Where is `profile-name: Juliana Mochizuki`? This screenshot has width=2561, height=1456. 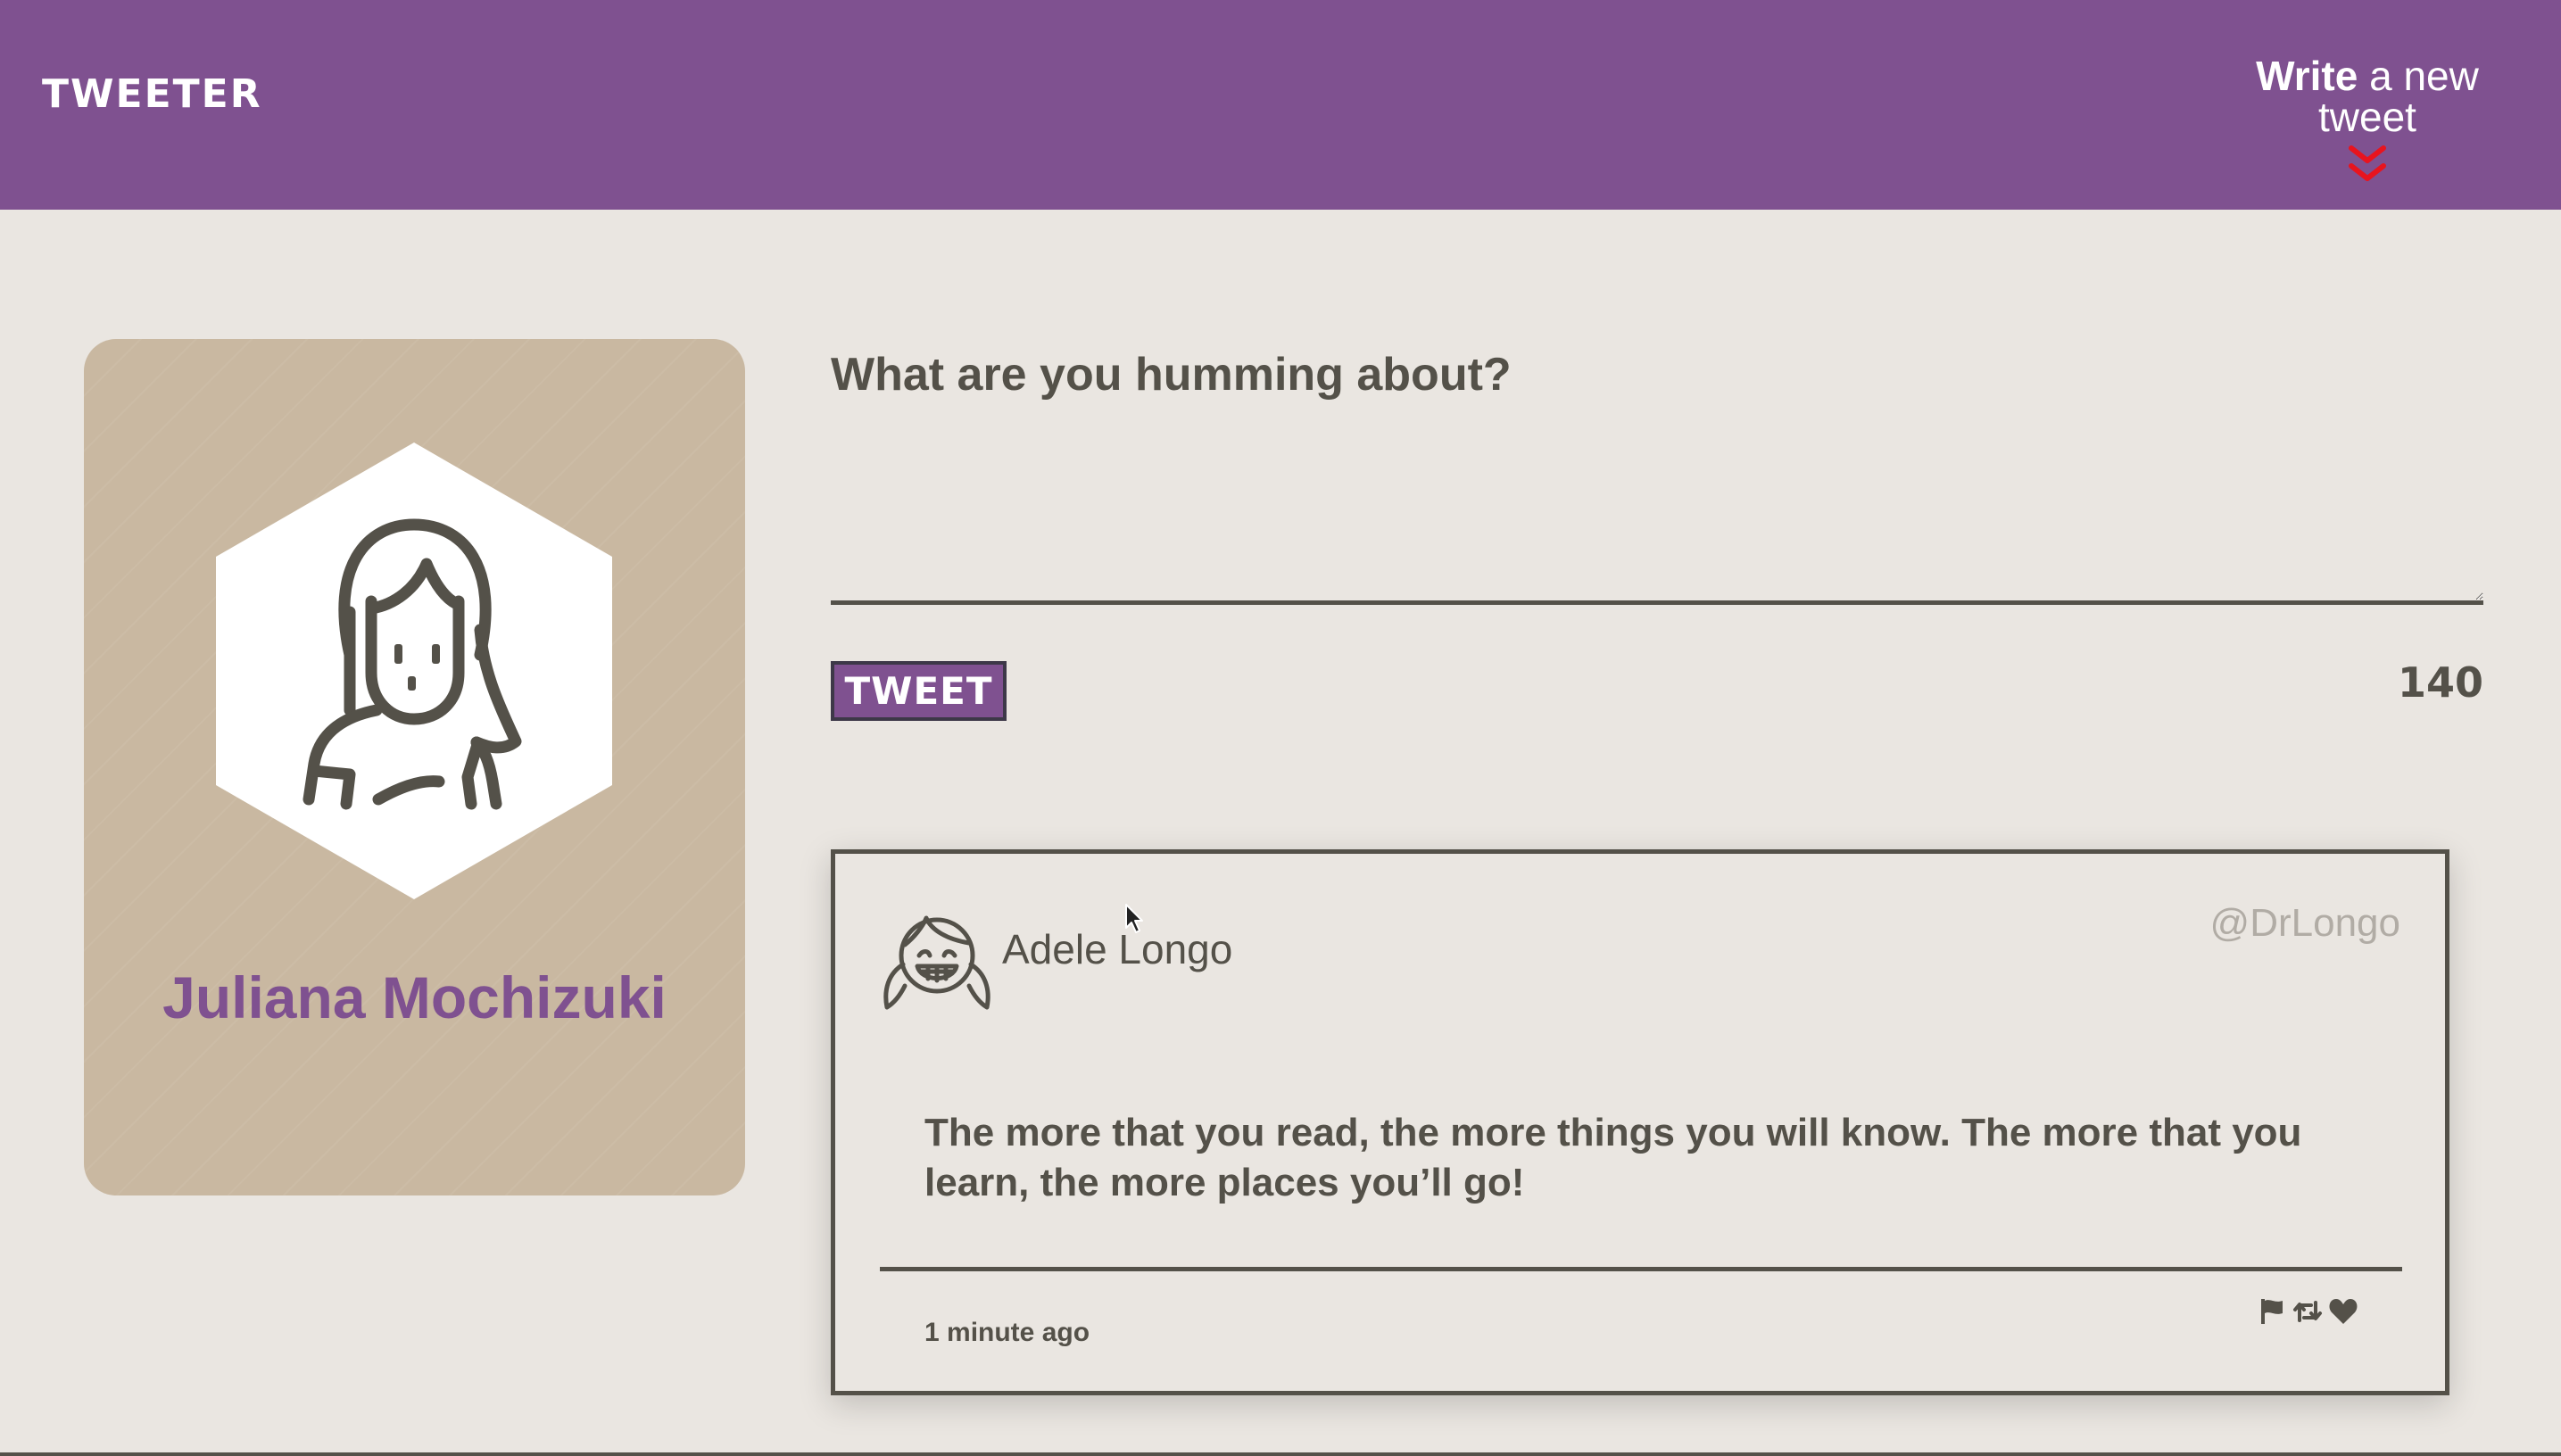 profile-name: Juliana Mochizuki is located at coordinates (414, 997).